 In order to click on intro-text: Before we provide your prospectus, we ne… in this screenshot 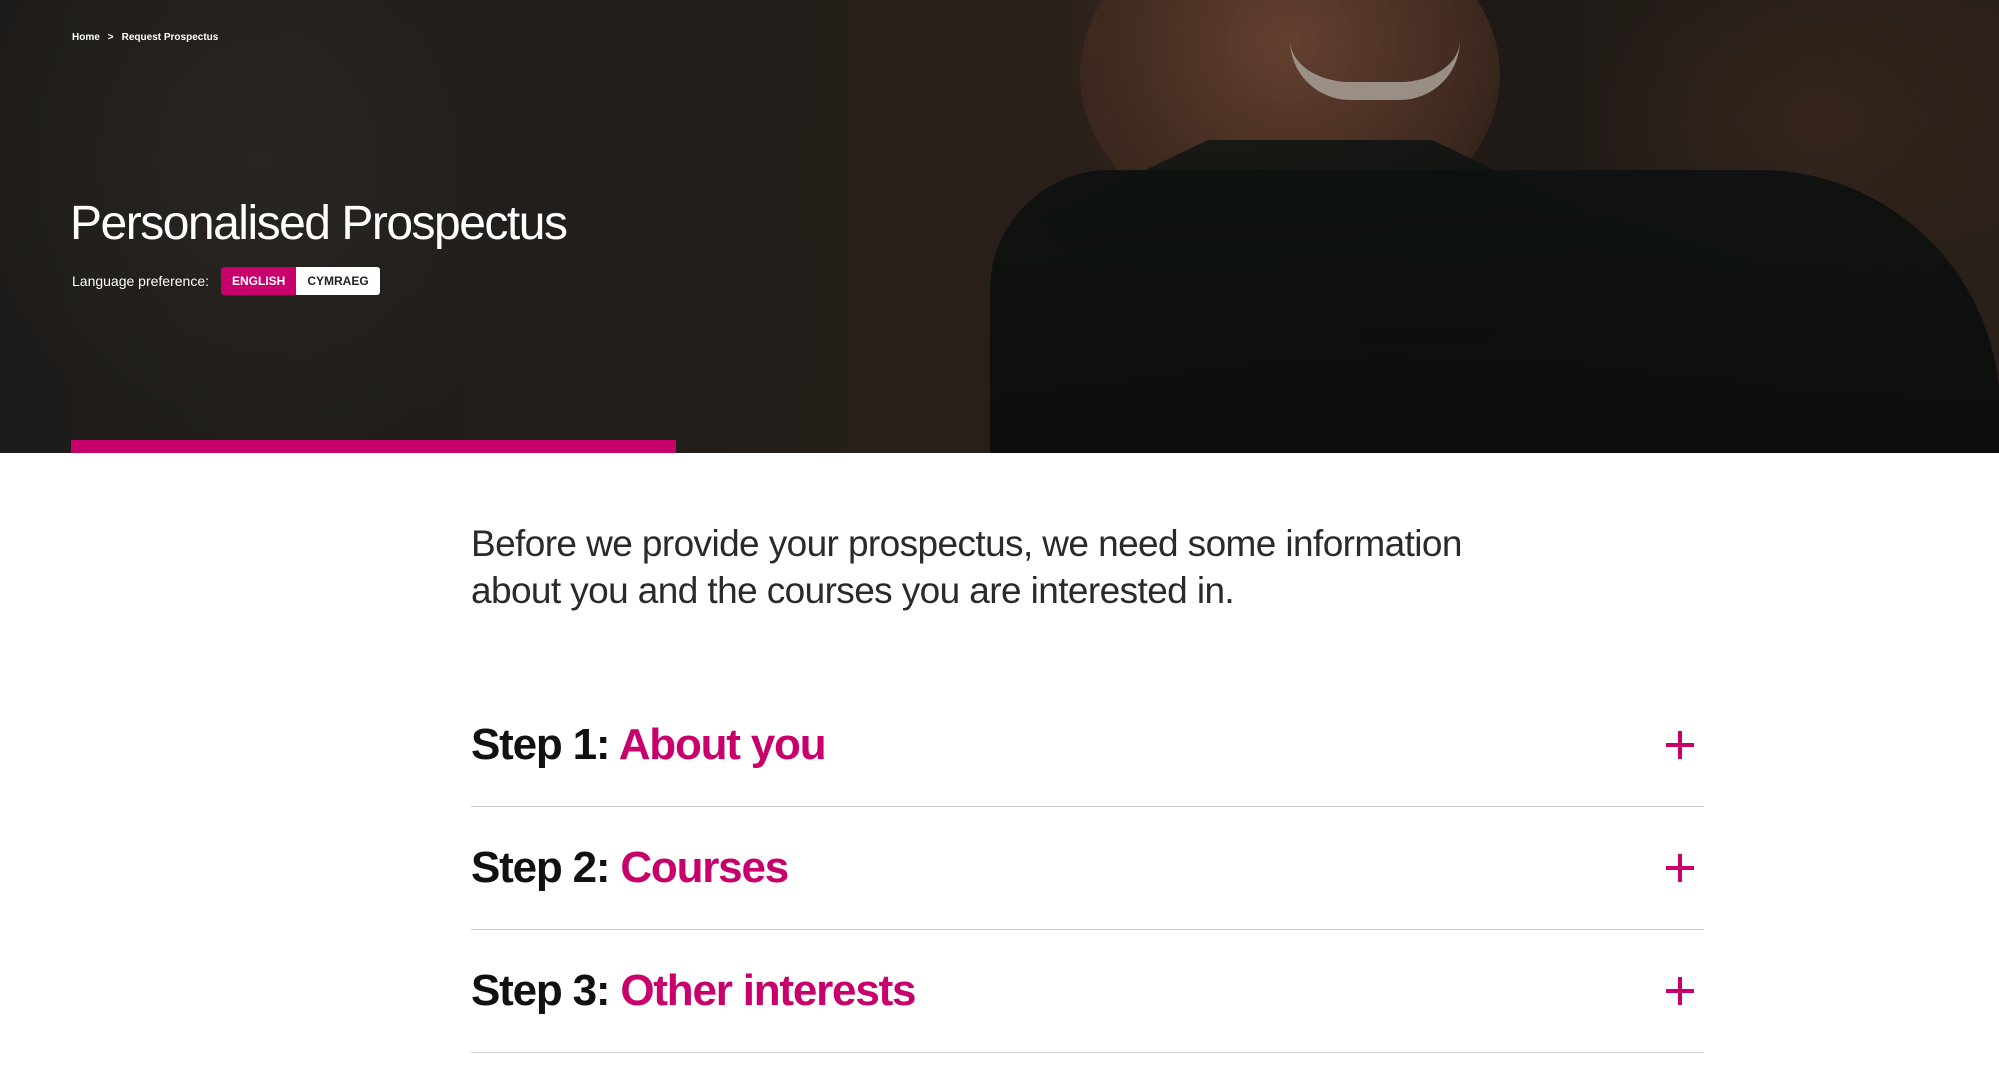, I will do `click(966, 567)`.